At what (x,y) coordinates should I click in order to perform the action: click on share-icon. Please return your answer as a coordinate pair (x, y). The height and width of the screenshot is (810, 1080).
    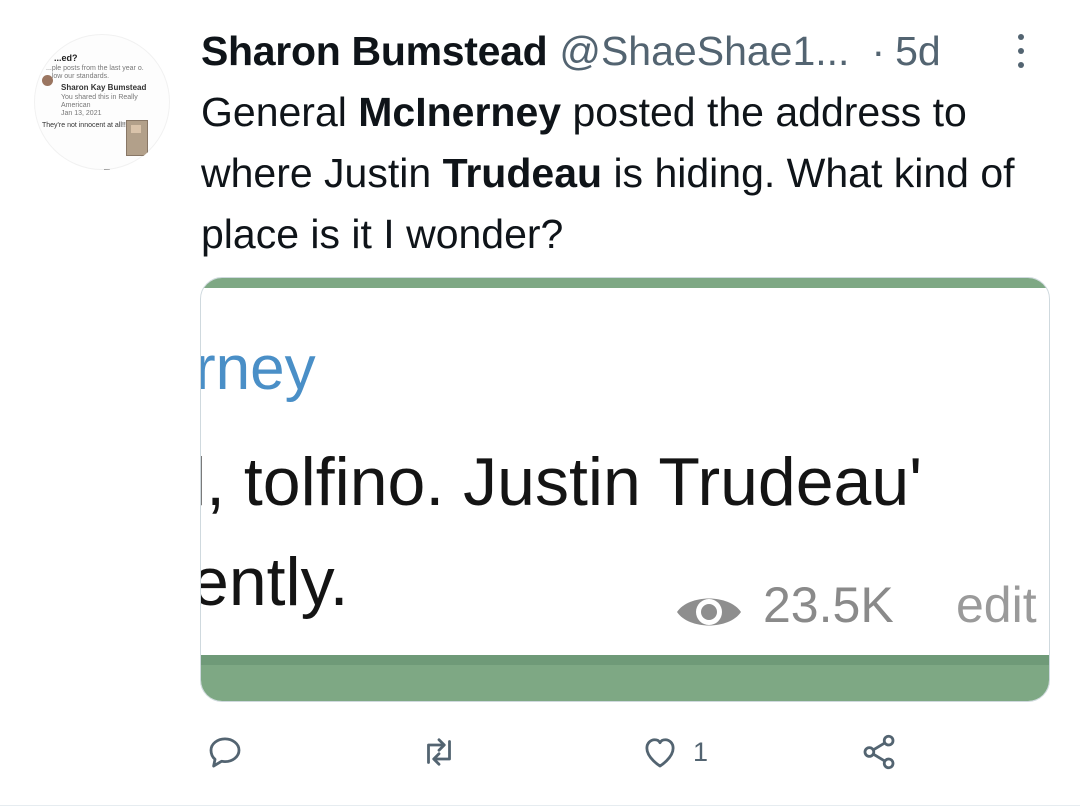
    Looking at the image, I should click on (879, 752).